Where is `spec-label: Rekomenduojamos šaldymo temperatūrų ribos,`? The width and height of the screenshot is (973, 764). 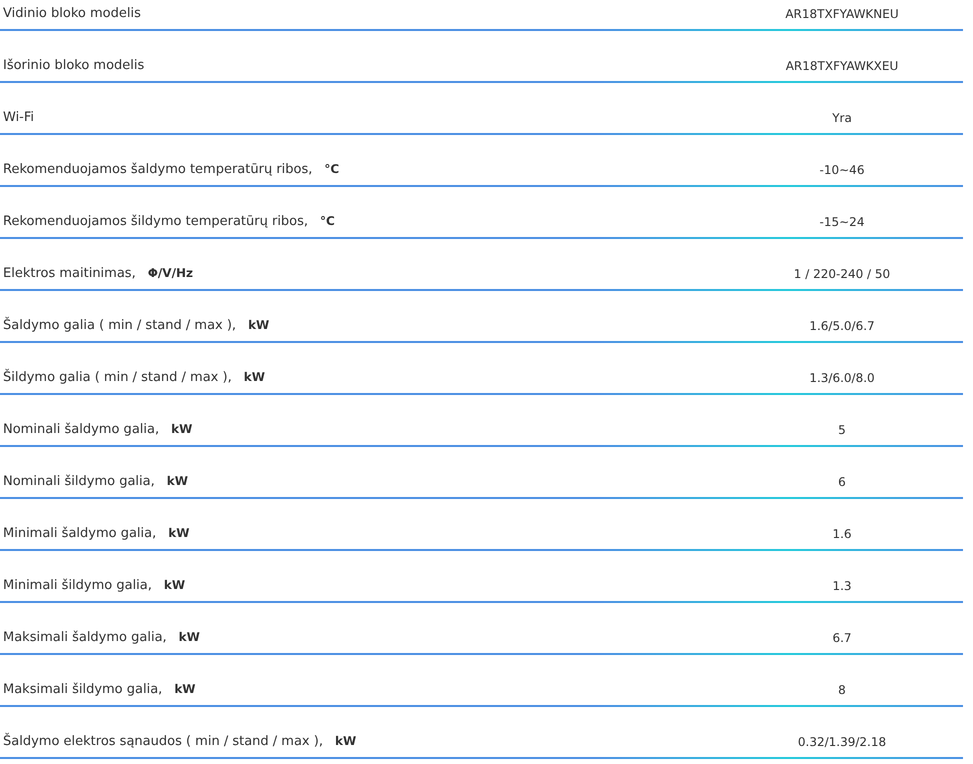
spec-label: Rekomenduojamos šaldymo temperatūrų ribos, is located at coordinates (157, 169).